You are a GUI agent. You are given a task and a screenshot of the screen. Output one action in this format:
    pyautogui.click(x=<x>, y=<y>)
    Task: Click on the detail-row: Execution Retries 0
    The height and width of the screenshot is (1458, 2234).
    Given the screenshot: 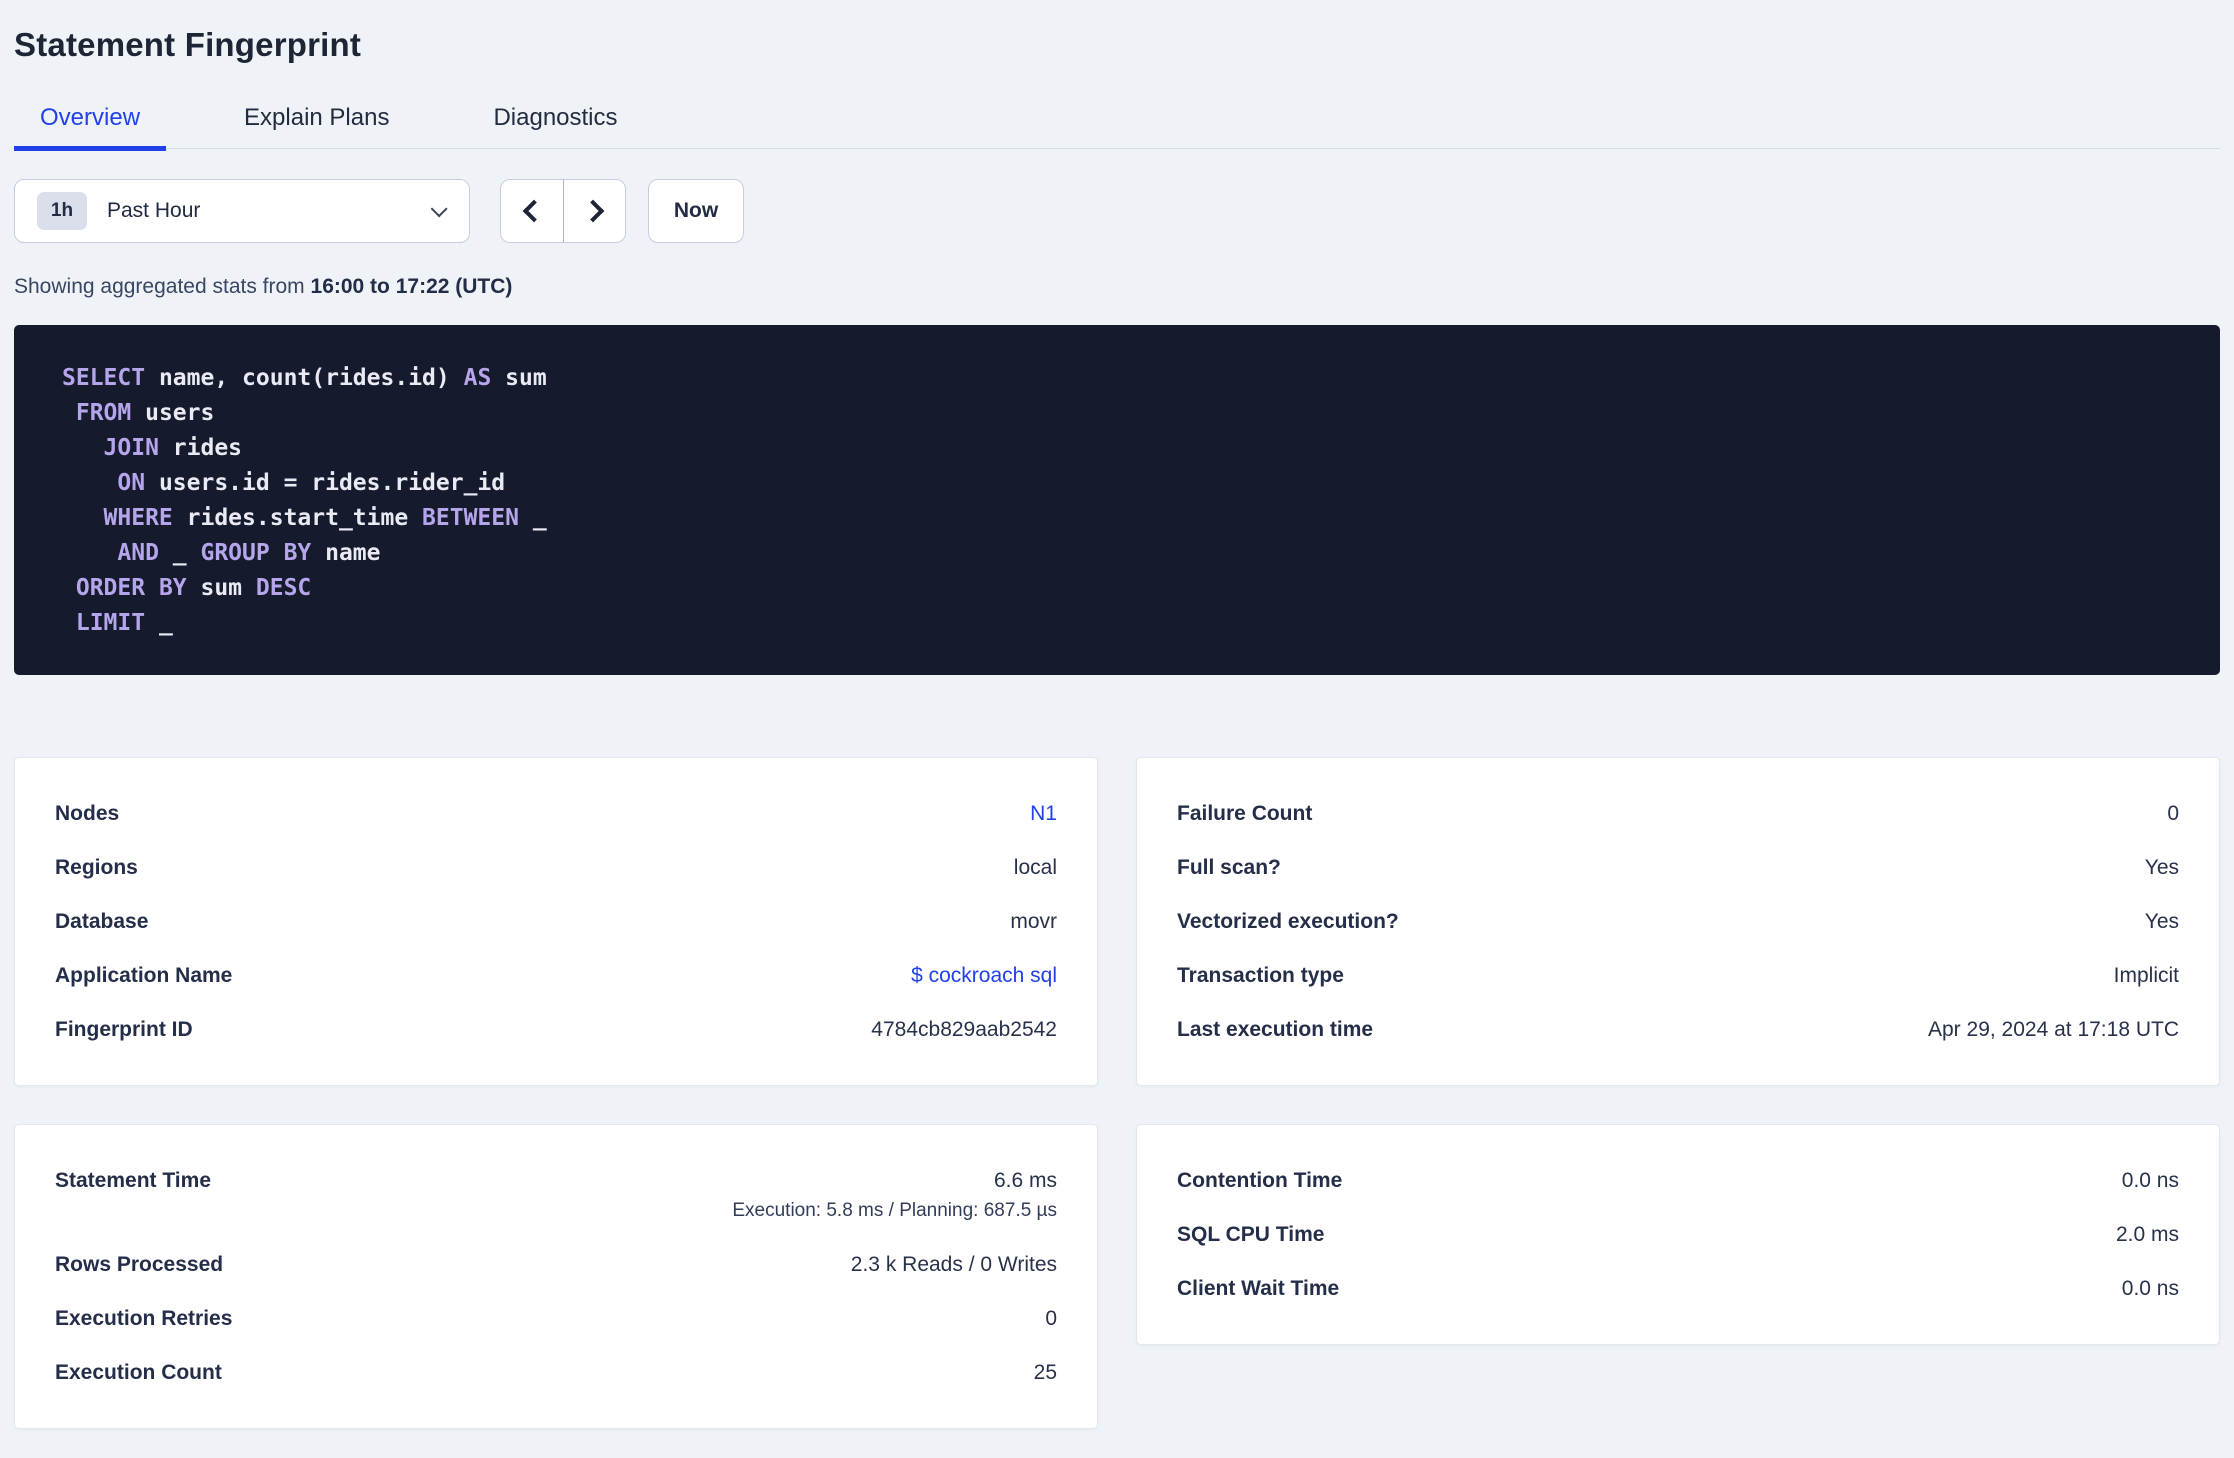 What is the action you would take?
    pyautogui.click(x=556, y=1319)
    